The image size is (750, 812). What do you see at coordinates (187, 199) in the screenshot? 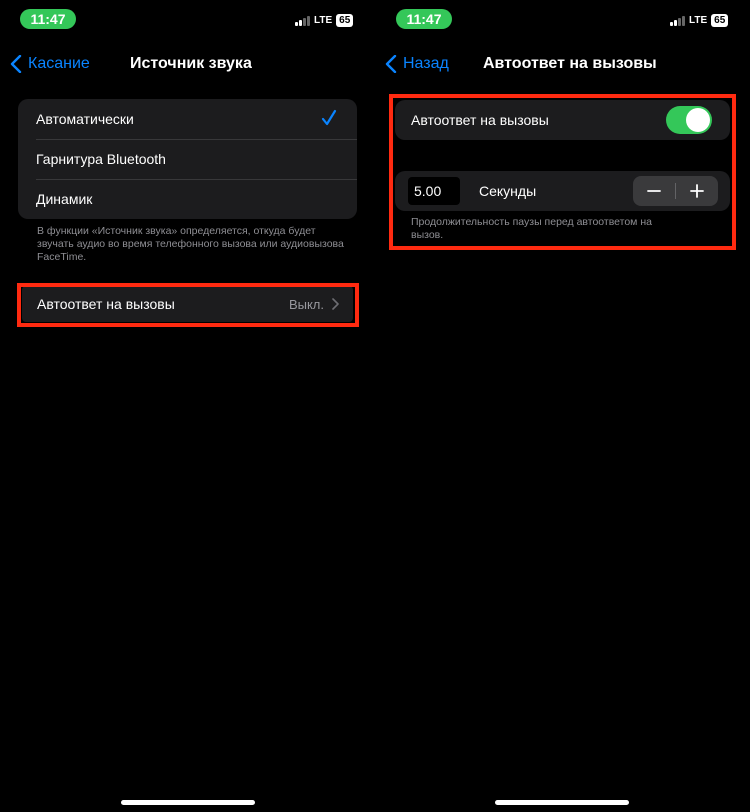
I see `option-speaker: Динамик` at bounding box center [187, 199].